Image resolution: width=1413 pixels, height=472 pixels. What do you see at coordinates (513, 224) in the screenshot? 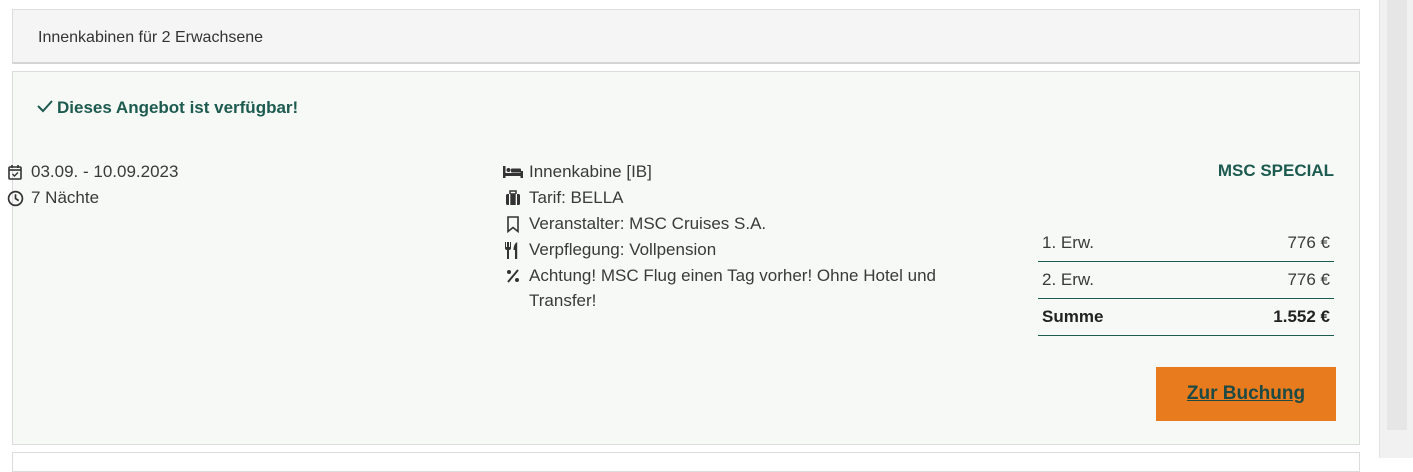
I see `bookmark-icon` at bounding box center [513, 224].